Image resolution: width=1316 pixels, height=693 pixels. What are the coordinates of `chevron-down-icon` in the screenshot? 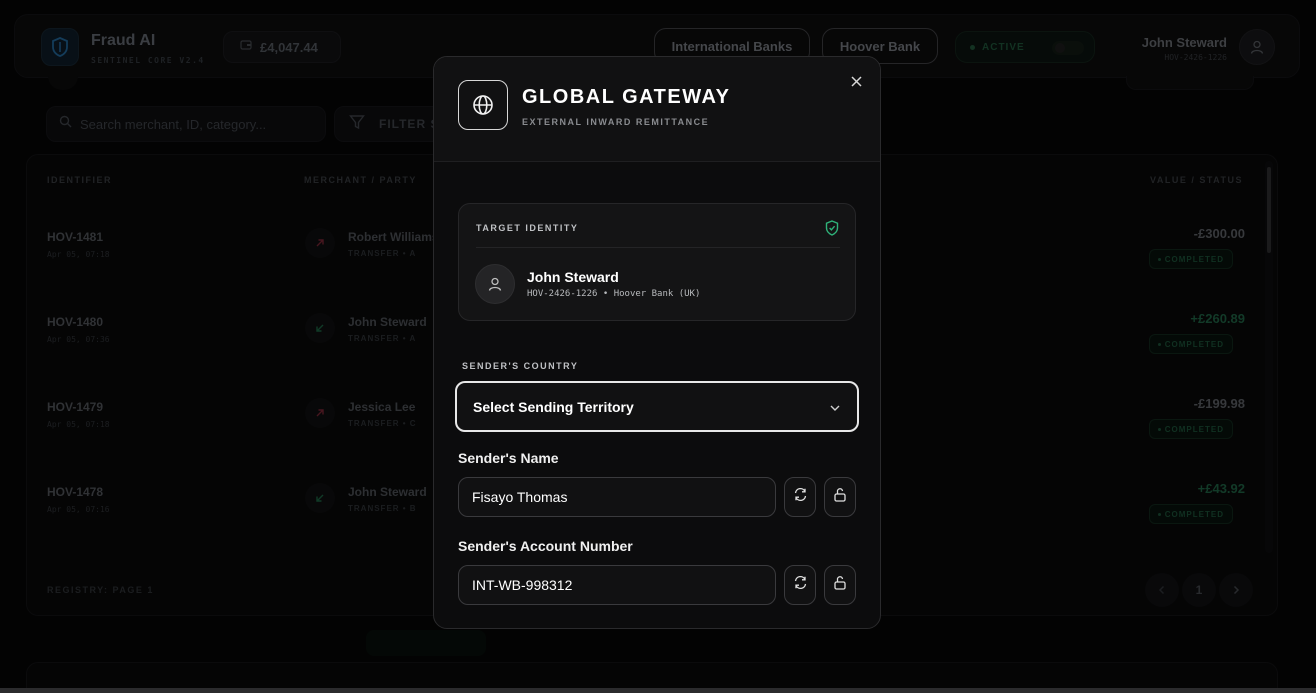 It's located at (835, 407).